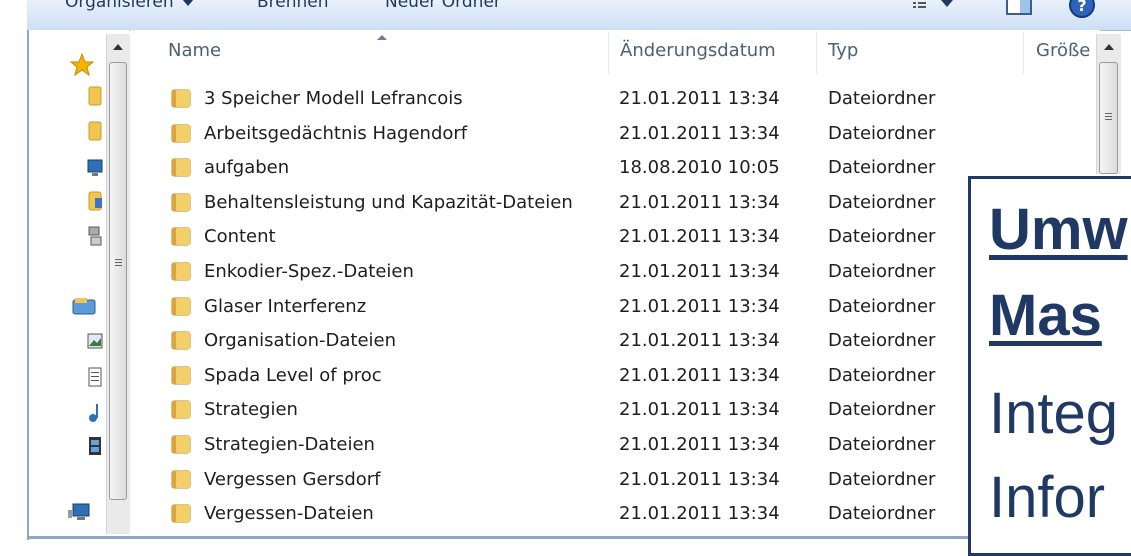 This screenshot has height=556, width=1131. Describe the element at coordinates (95, 412) in the screenshot. I see `music-icon` at that location.